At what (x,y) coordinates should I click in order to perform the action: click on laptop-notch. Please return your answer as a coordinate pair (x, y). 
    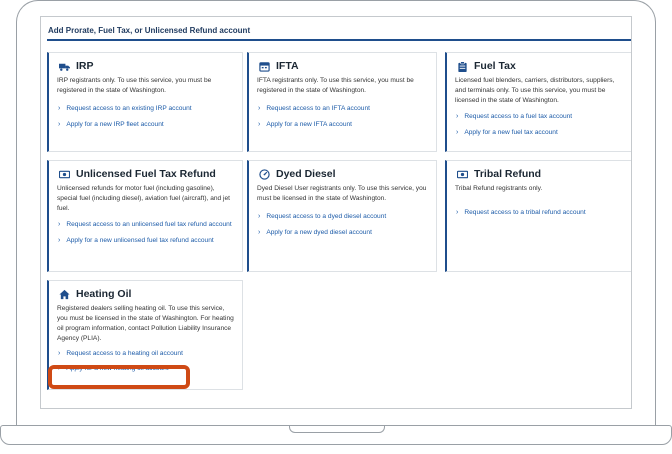
    Looking at the image, I should click on (337, 429).